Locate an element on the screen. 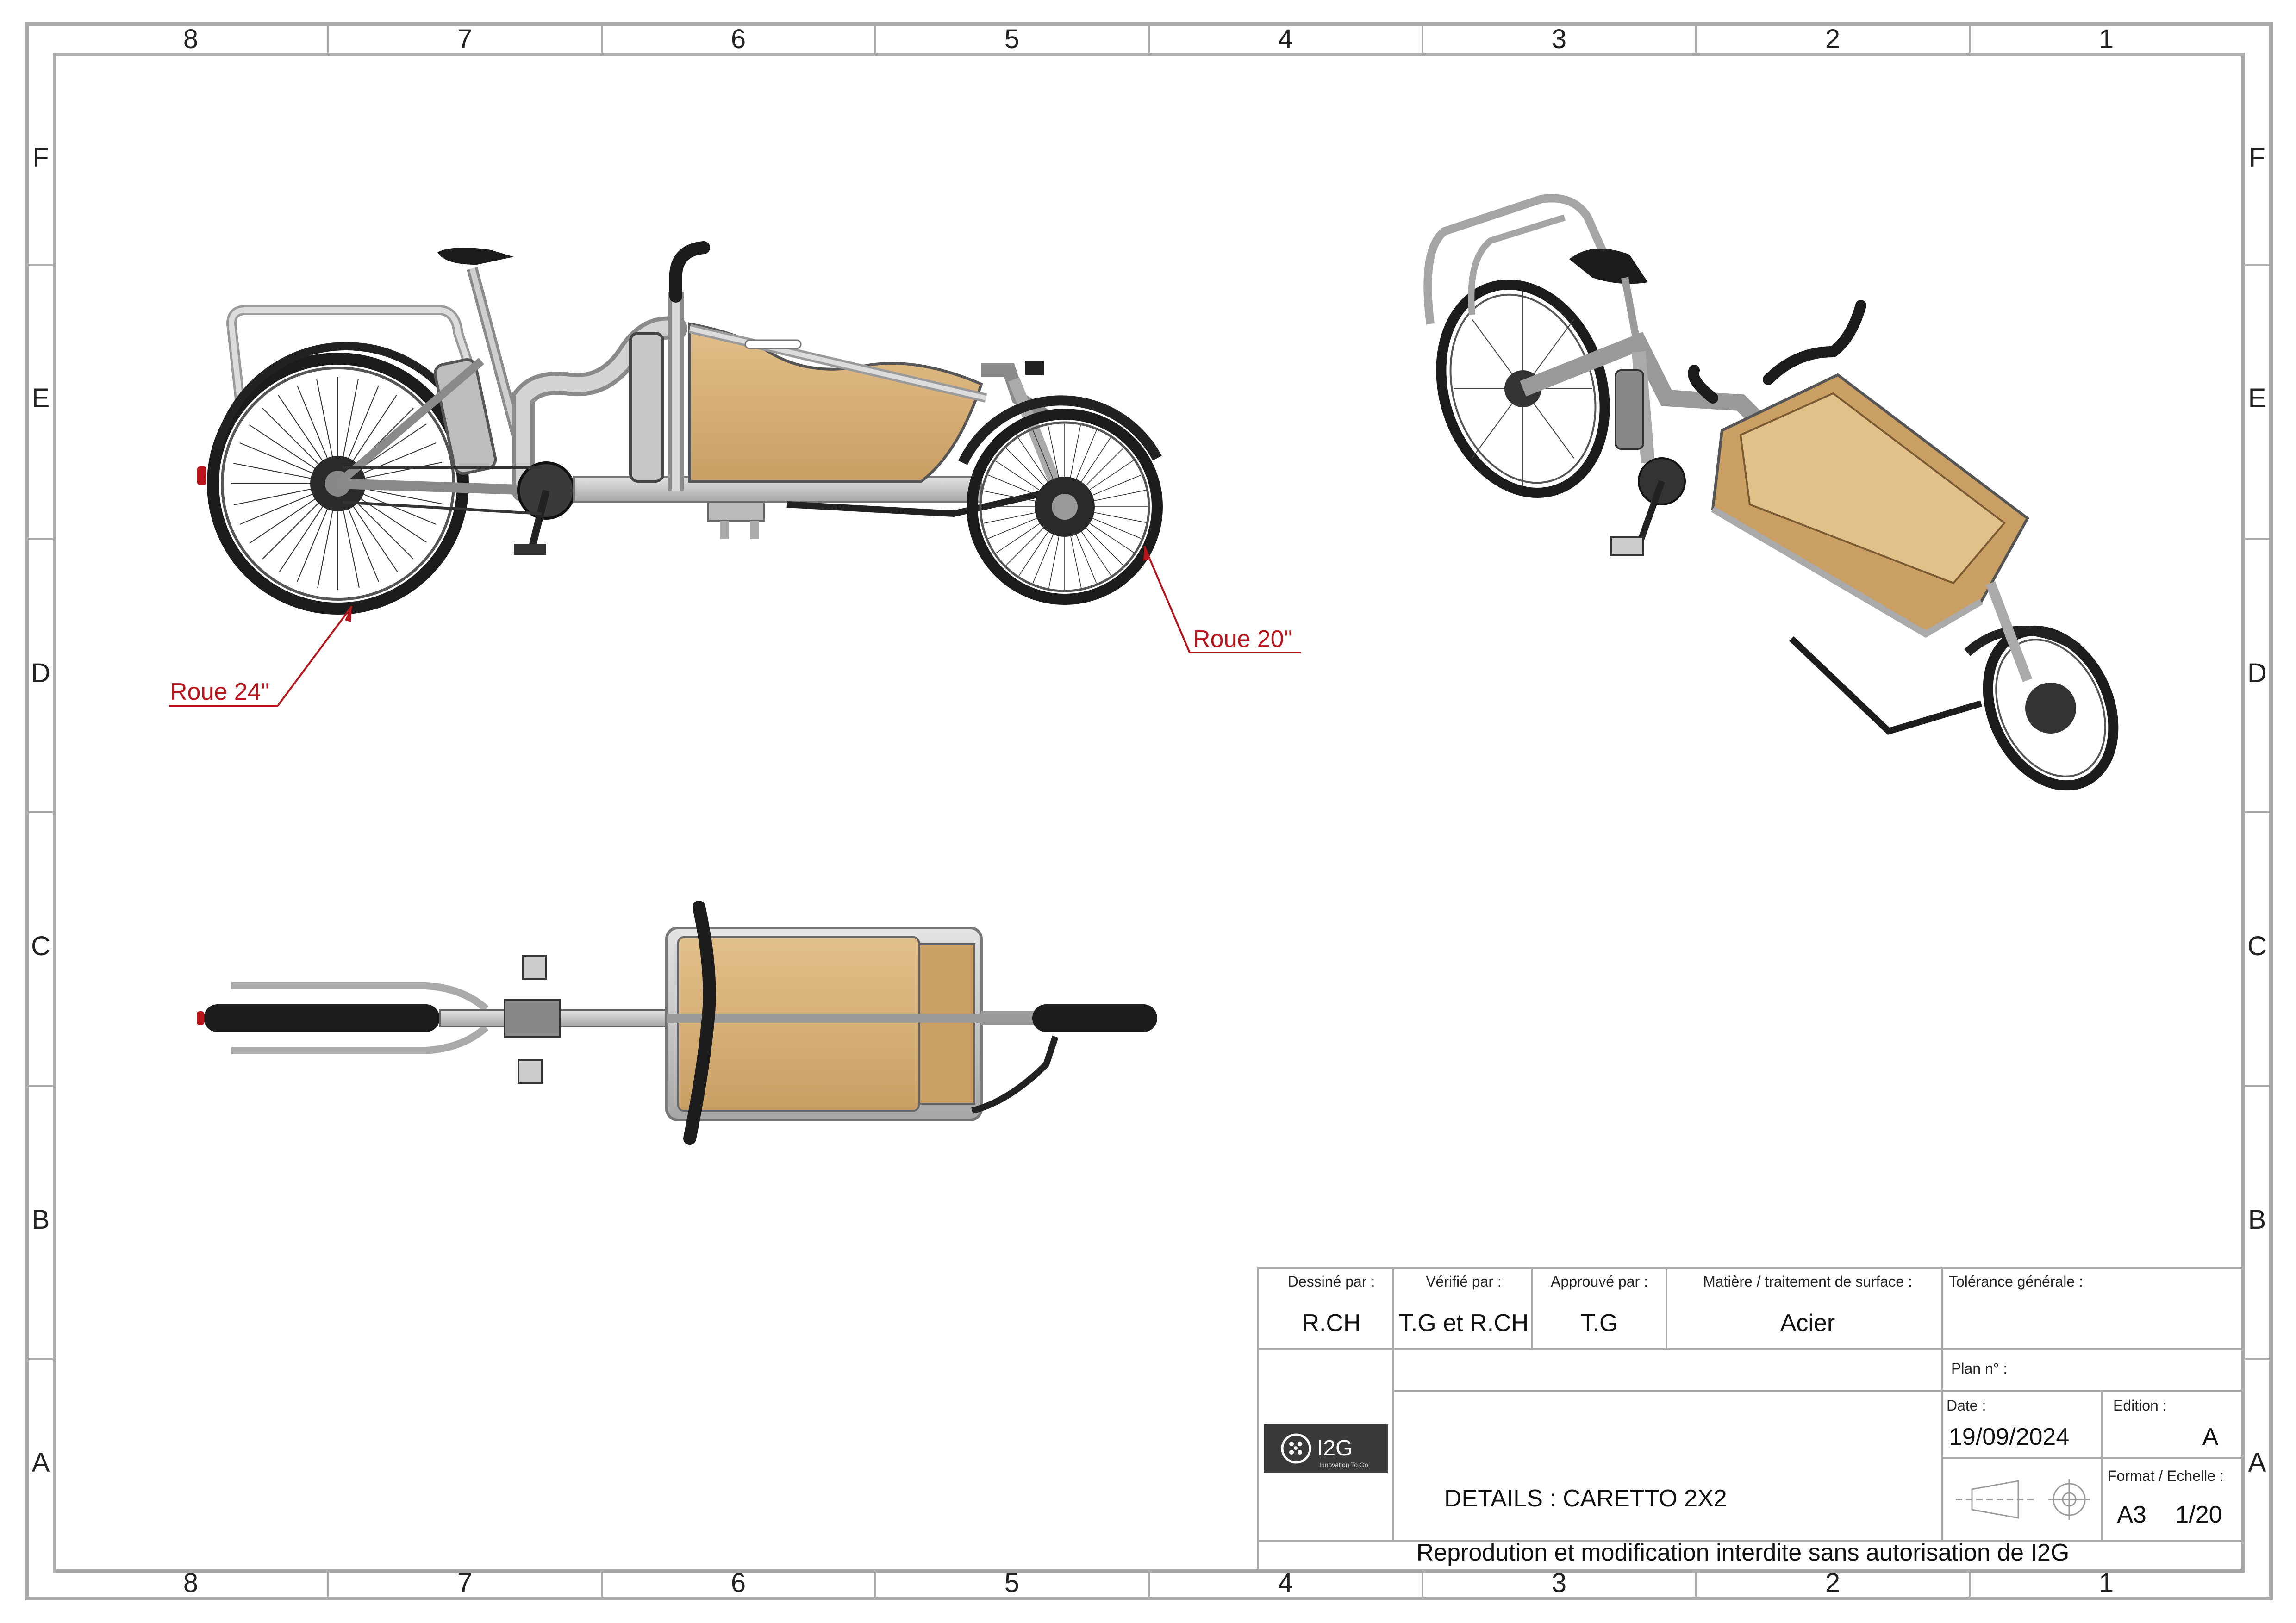  zone-col-top-3: 3 is located at coordinates (1559, 39).